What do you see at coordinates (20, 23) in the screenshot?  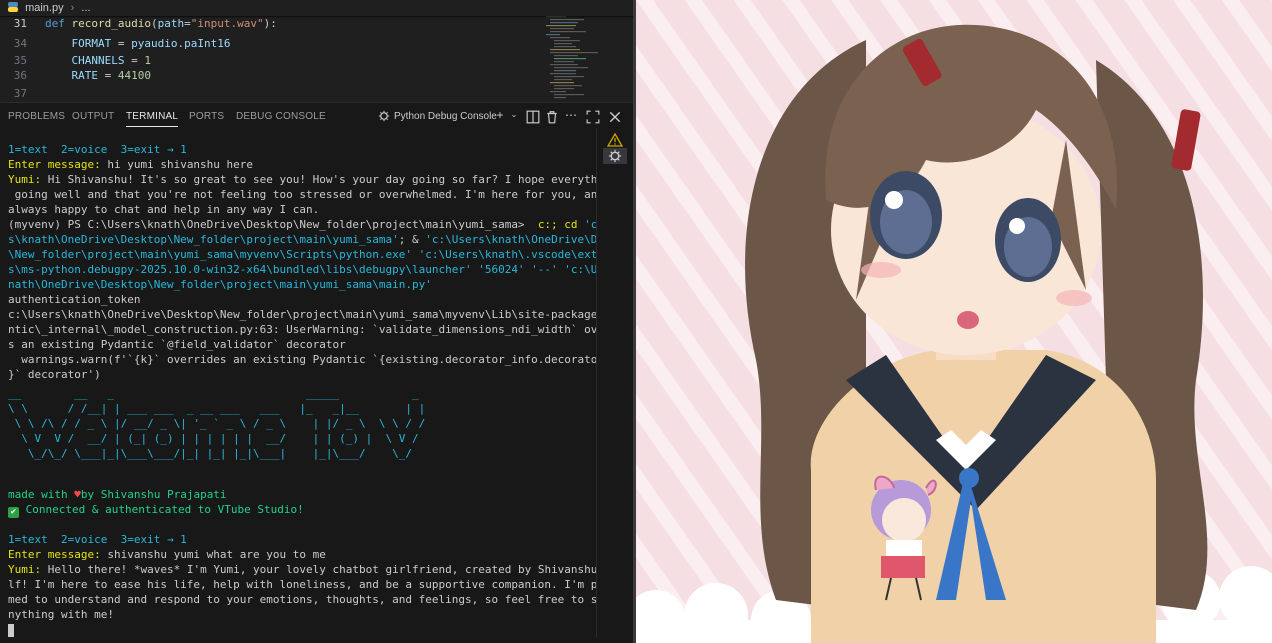 I see `line-number: 31` at bounding box center [20, 23].